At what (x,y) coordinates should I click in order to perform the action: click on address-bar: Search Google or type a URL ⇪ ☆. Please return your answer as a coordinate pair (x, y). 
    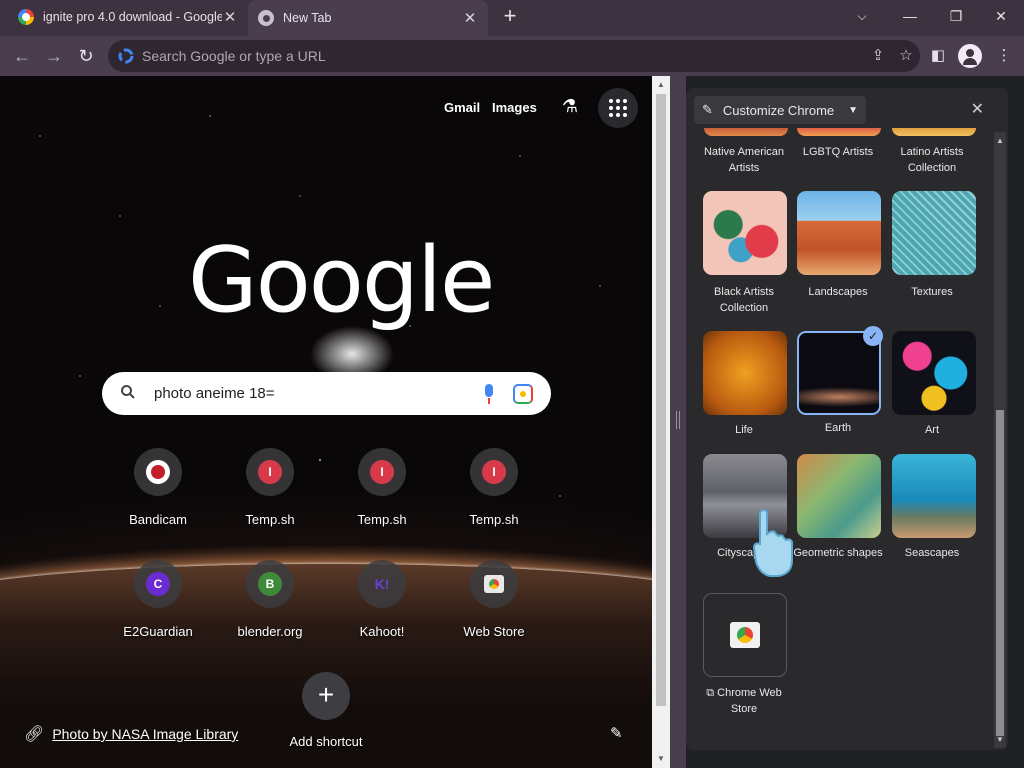
    Looking at the image, I should click on (514, 56).